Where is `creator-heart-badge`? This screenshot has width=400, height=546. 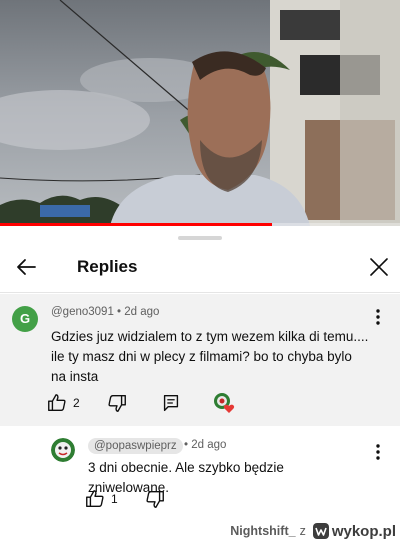 creator-heart-badge is located at coordinates (224, 403).